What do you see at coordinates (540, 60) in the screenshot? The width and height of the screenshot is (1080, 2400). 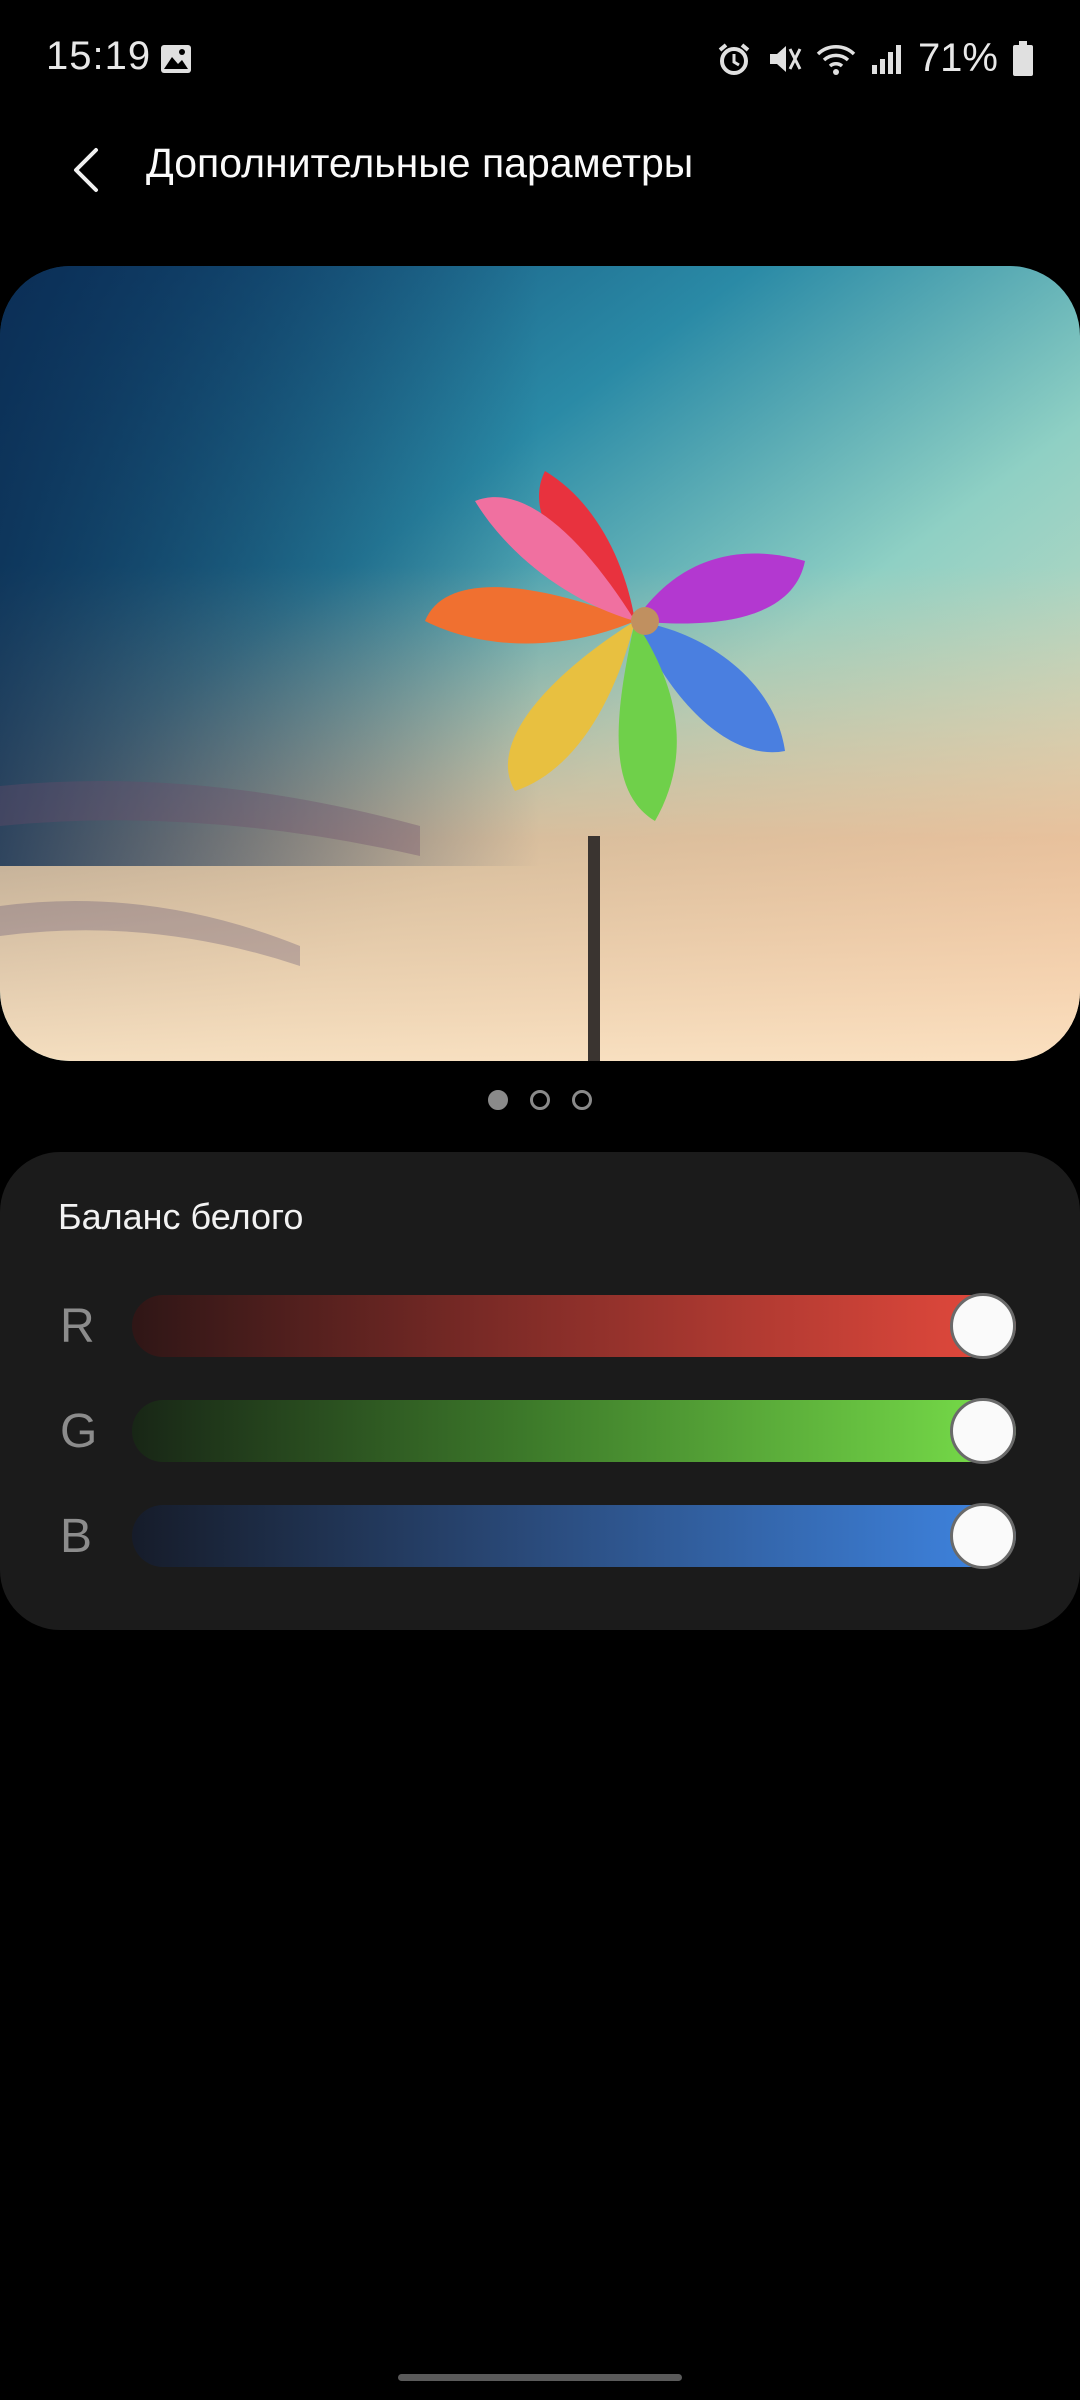 I see `status-bar: 15:19 71%` at bounding box center [540, 60].